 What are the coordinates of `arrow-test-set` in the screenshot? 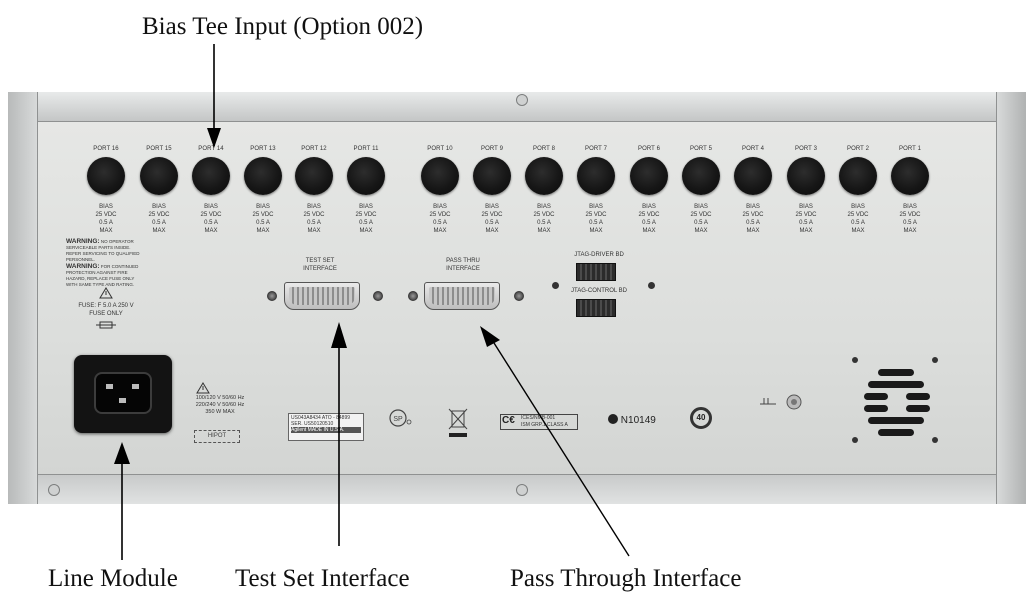 It's located at (339, 434).